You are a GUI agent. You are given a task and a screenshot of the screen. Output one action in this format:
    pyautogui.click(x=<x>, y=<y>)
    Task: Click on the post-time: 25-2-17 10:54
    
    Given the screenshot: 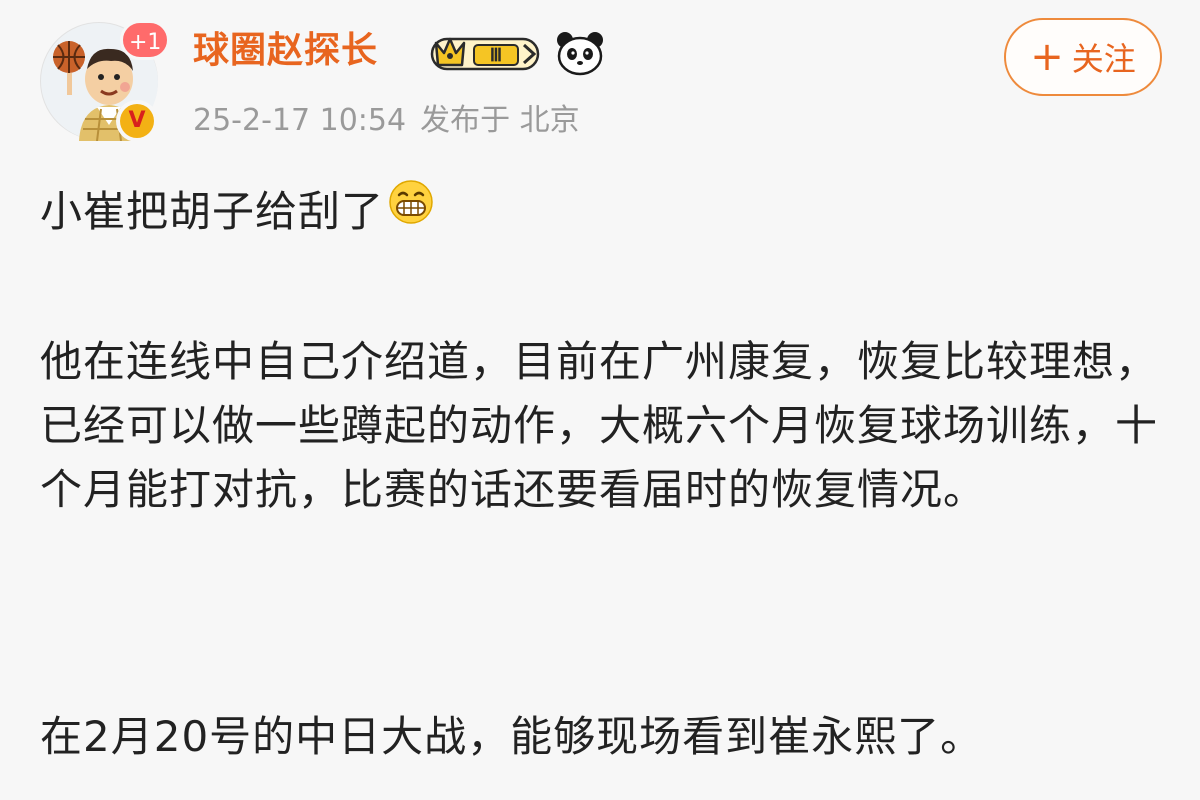 What is the action you would take?
    pyautogui.click(x=300, y=120)
    